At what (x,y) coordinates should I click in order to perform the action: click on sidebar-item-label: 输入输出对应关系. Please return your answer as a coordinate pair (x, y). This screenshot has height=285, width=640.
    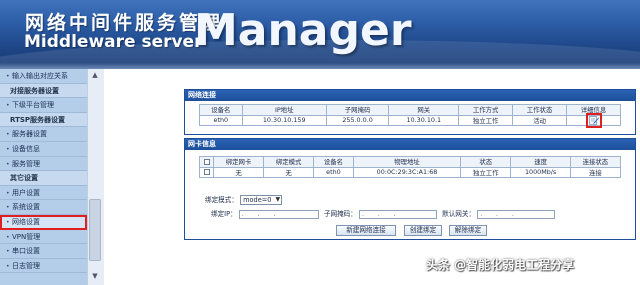
    Looking at the image, I should click on (40, 76).